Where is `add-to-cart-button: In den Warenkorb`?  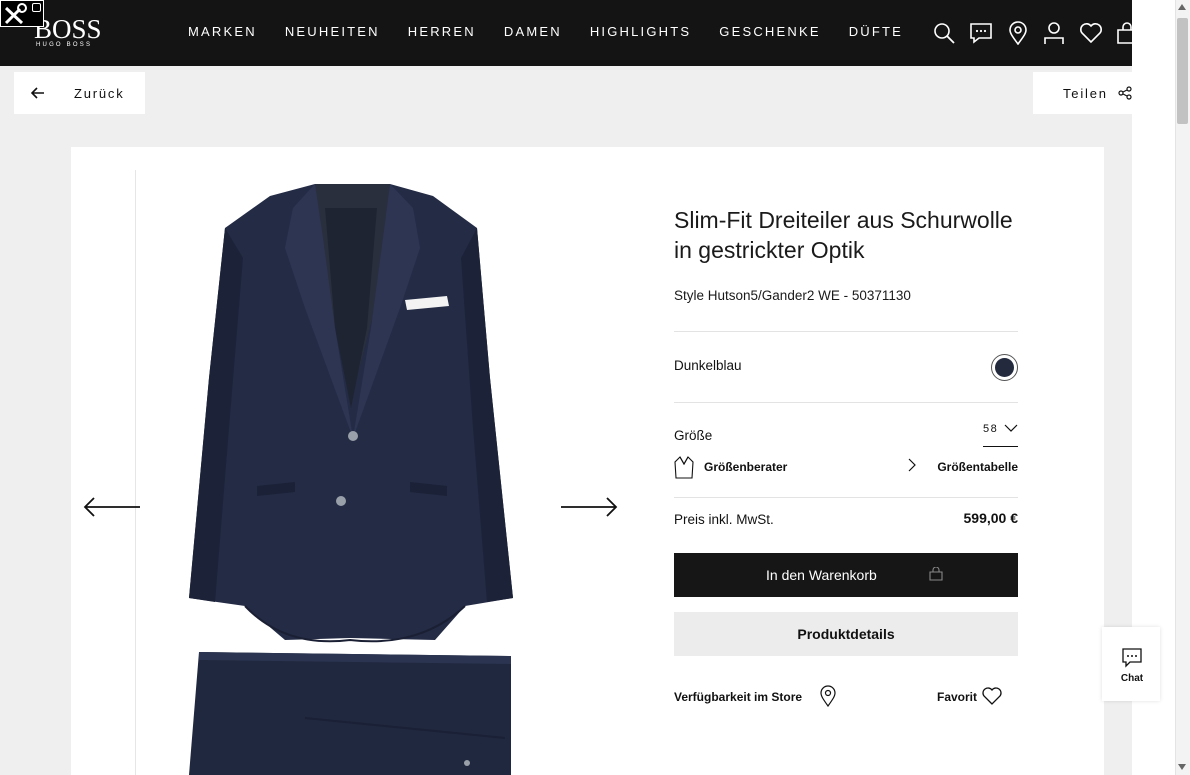 add-to-cart-button: In den Warenkorb is located at coordinates (846, 575).